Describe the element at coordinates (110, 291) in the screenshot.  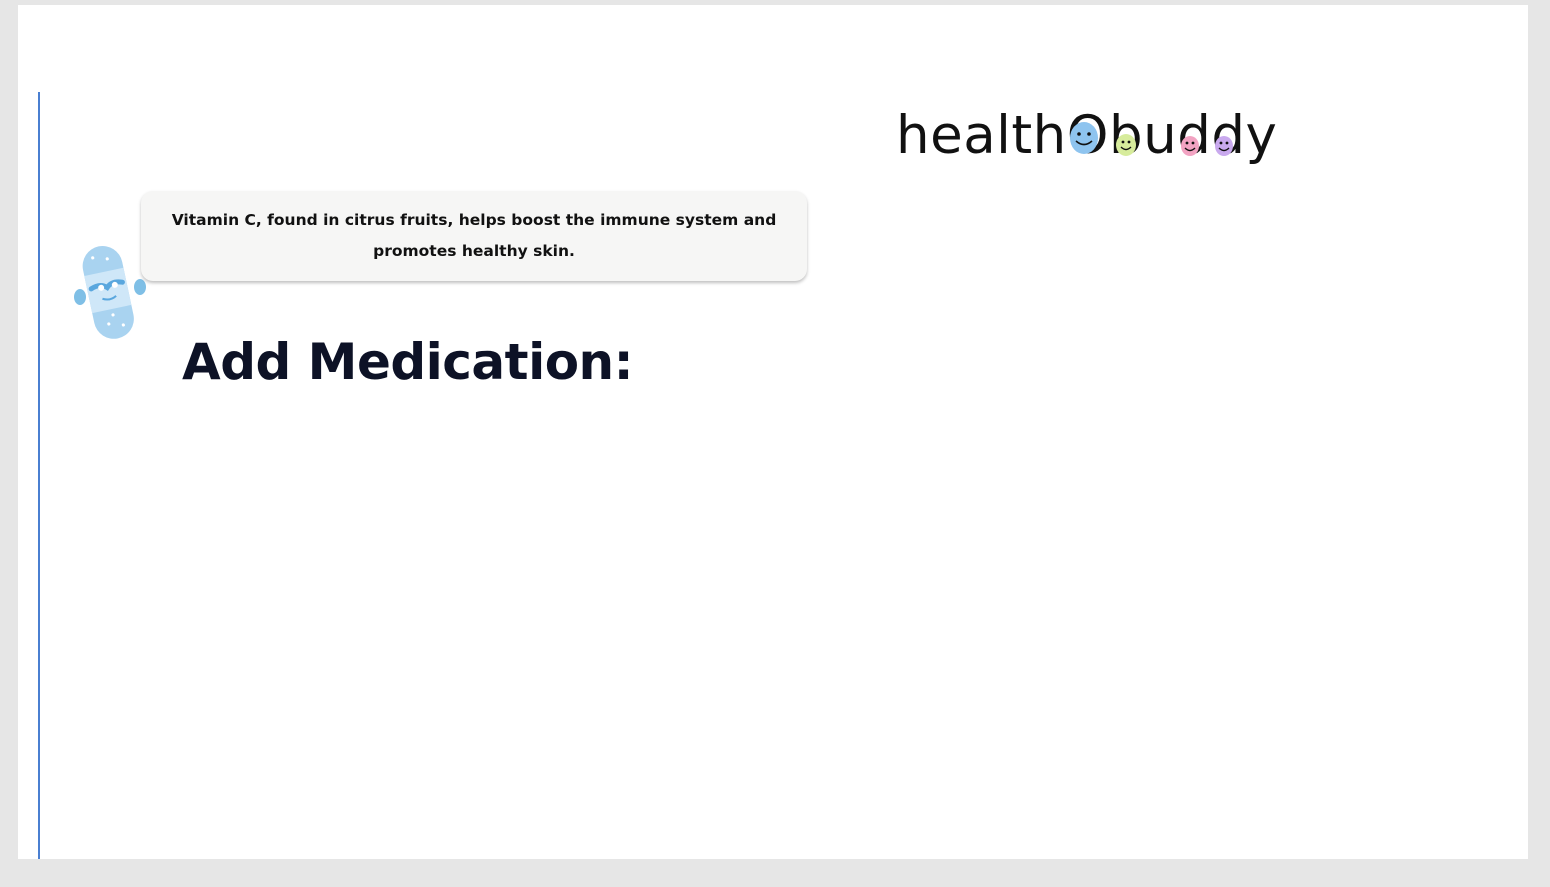
I see `bandage-mascot-icon` at that location.